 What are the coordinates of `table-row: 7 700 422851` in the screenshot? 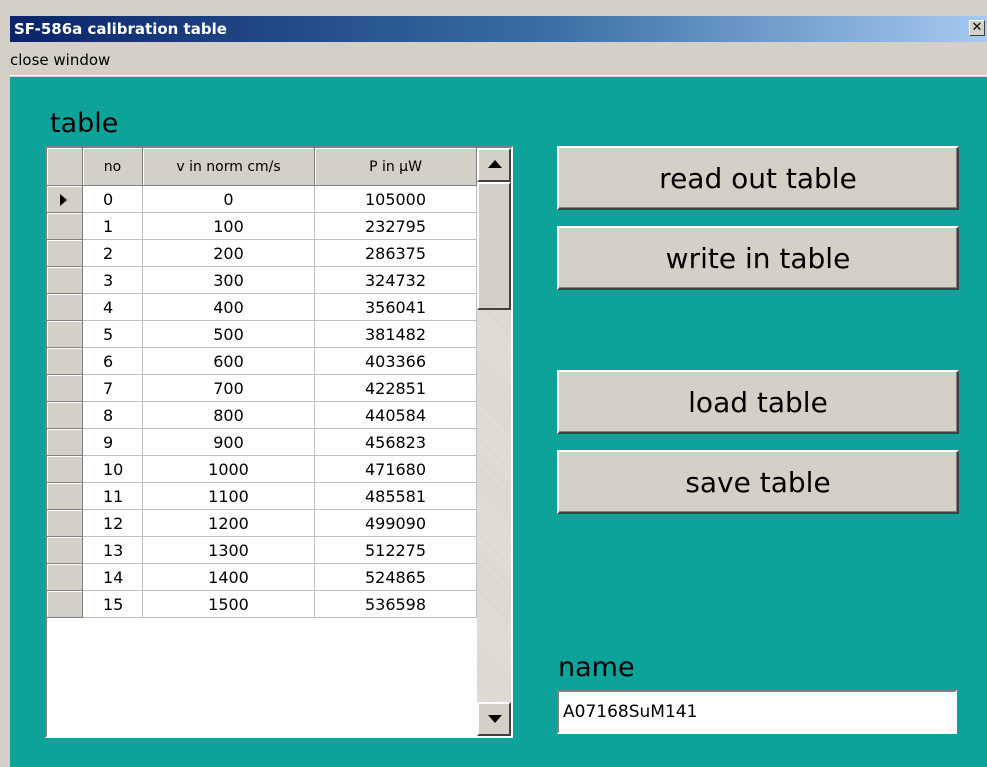 It's located at (262, 388).